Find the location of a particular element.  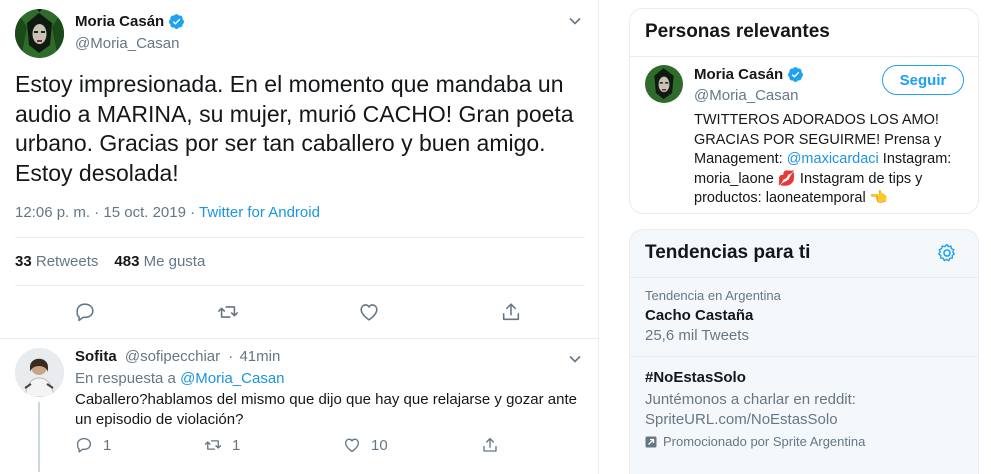

reply-retweets-count: 1 is located at coordinates (236, 445).